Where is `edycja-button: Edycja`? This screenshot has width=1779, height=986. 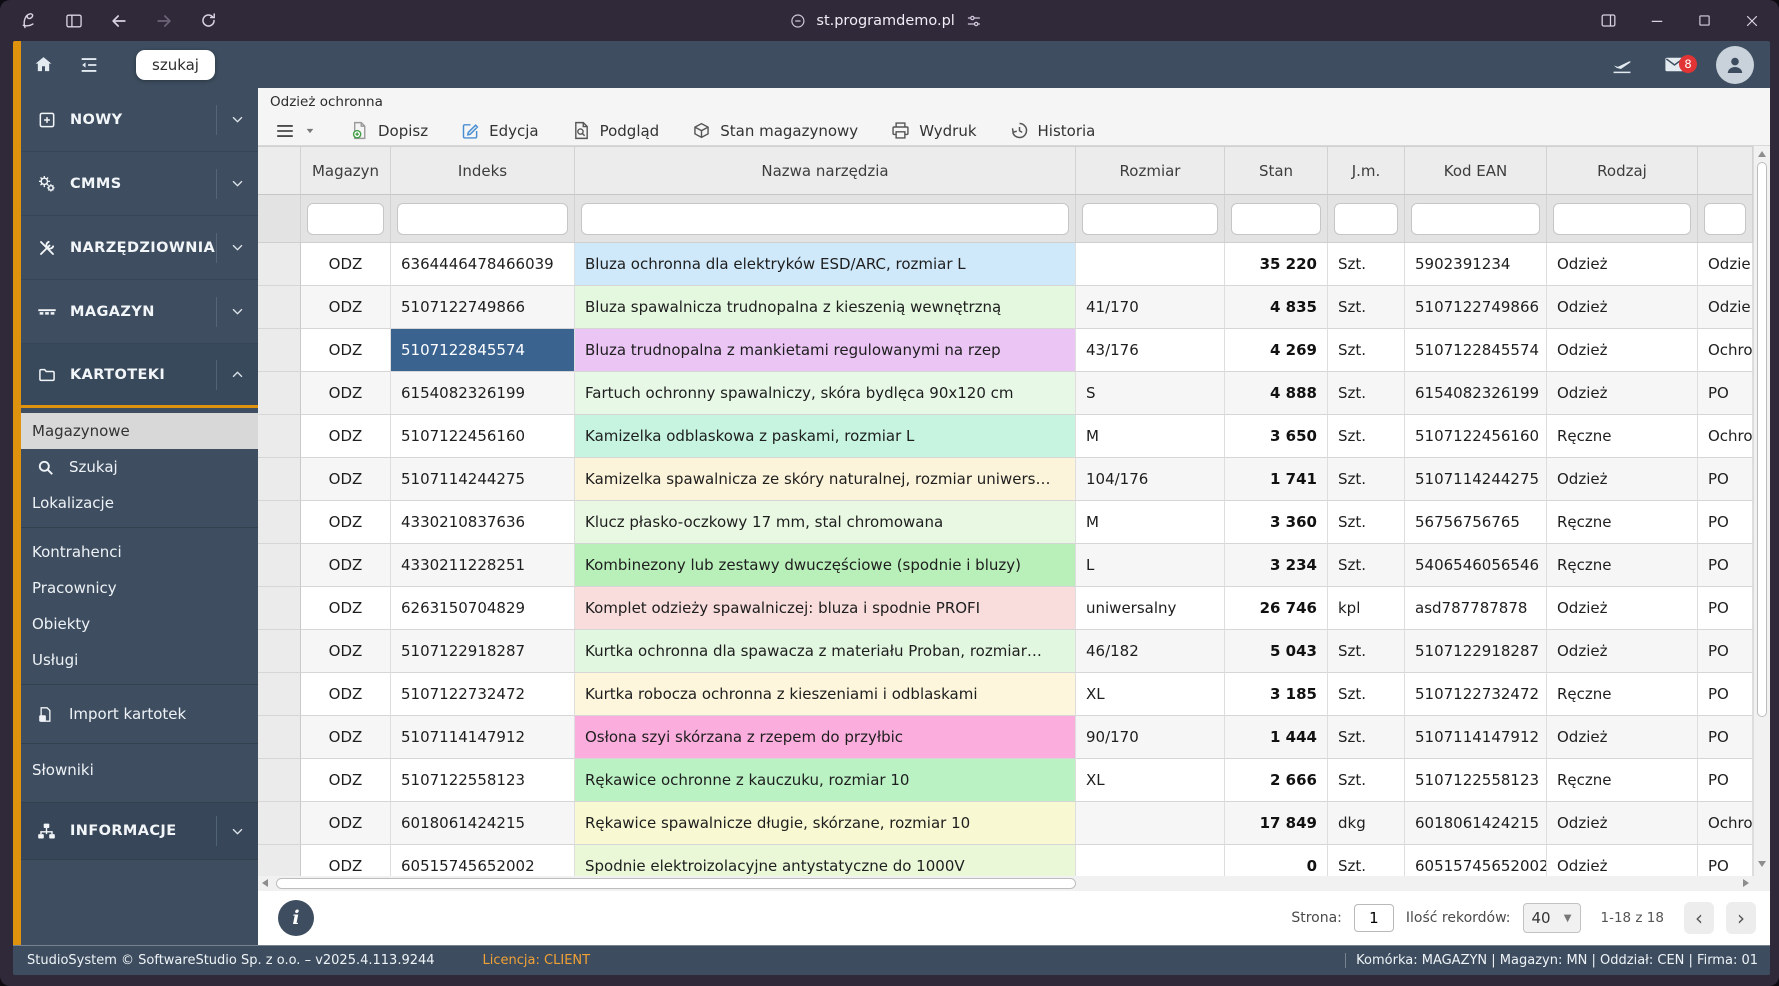 edycja-button: Edycja is located at coordinates (499, 130).